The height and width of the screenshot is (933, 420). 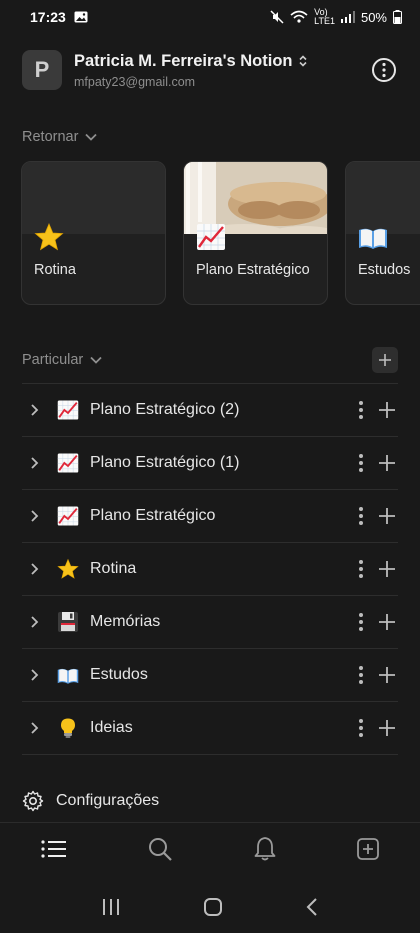 I want to click on private-section-header: Particular, so click(x=210, y=360).